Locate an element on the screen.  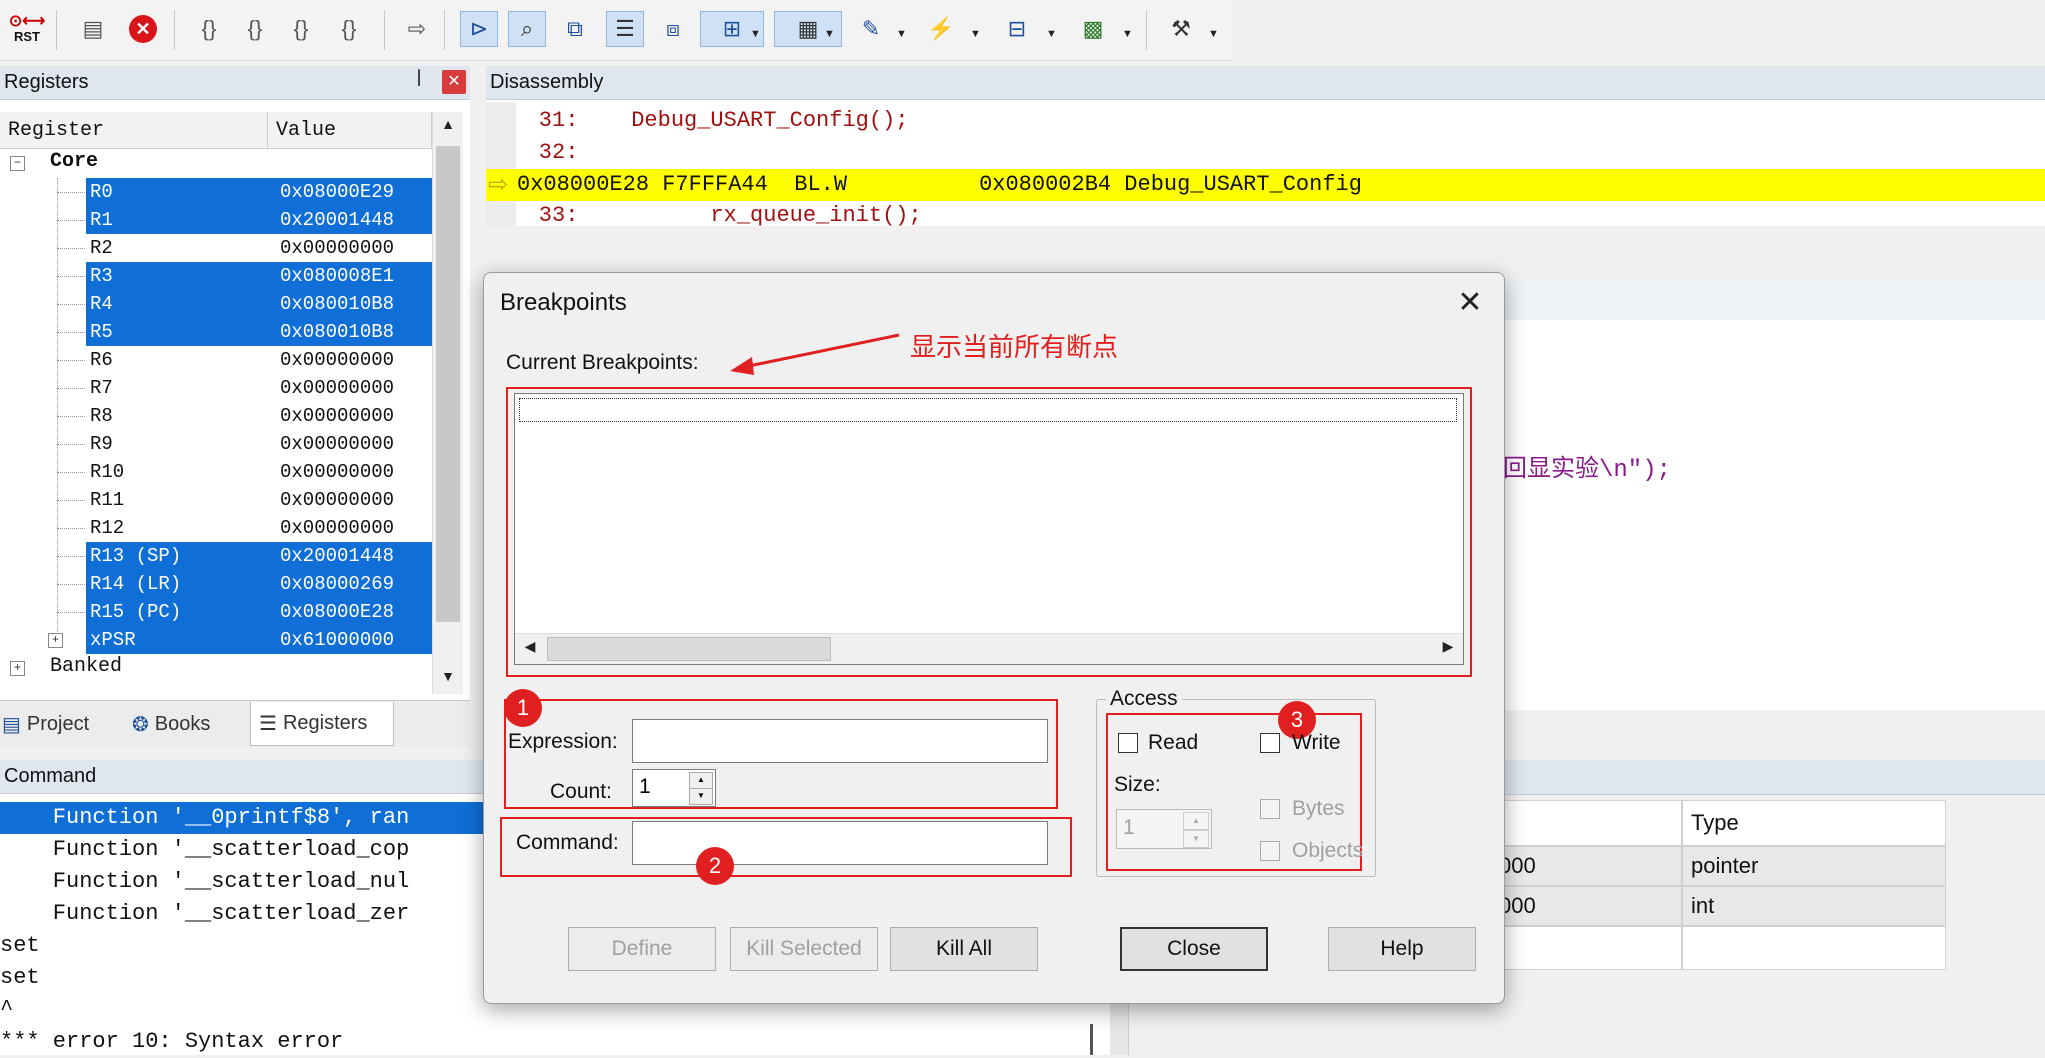
symbols-window-button: ⧉ is located at coordinates (575, 29).